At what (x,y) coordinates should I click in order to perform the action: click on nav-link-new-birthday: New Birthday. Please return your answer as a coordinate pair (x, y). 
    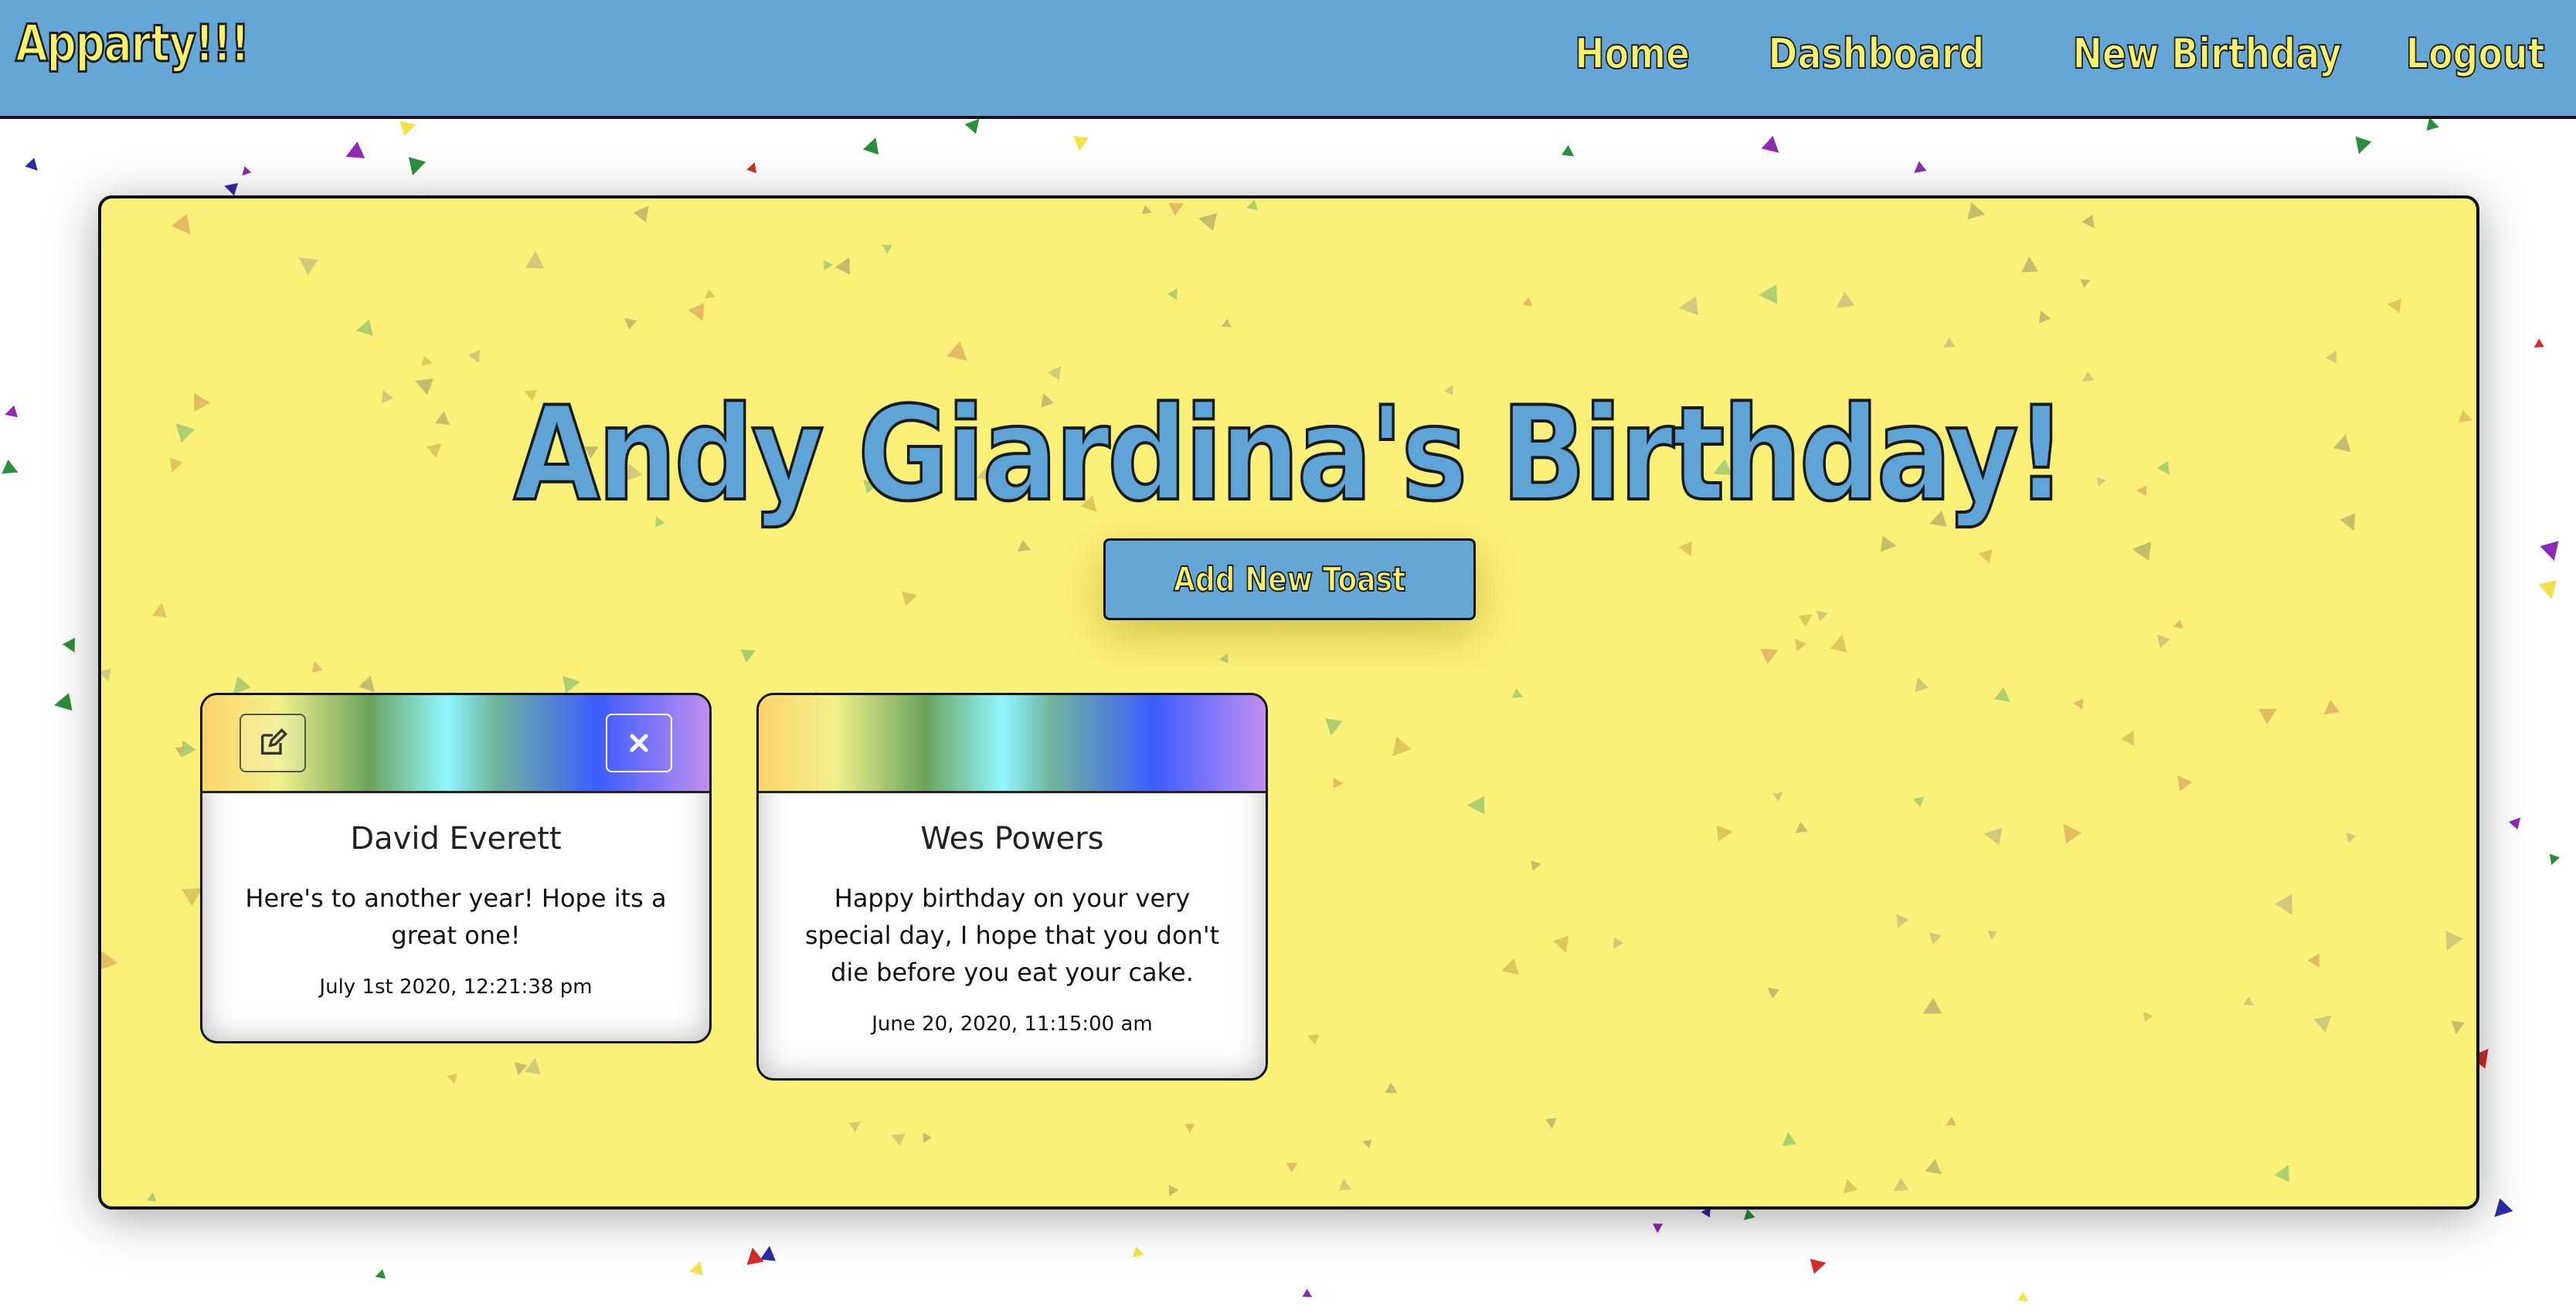
    Looking at the image, I should click on (2206, 54).